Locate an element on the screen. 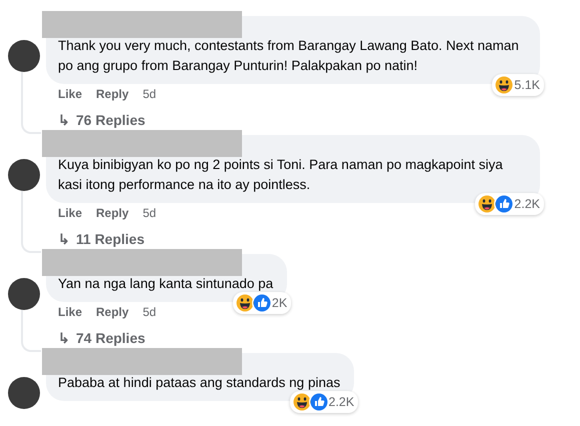 The image size is (580, 426). view-replies-link: 76 Replies is located at coordinates (111, 120).